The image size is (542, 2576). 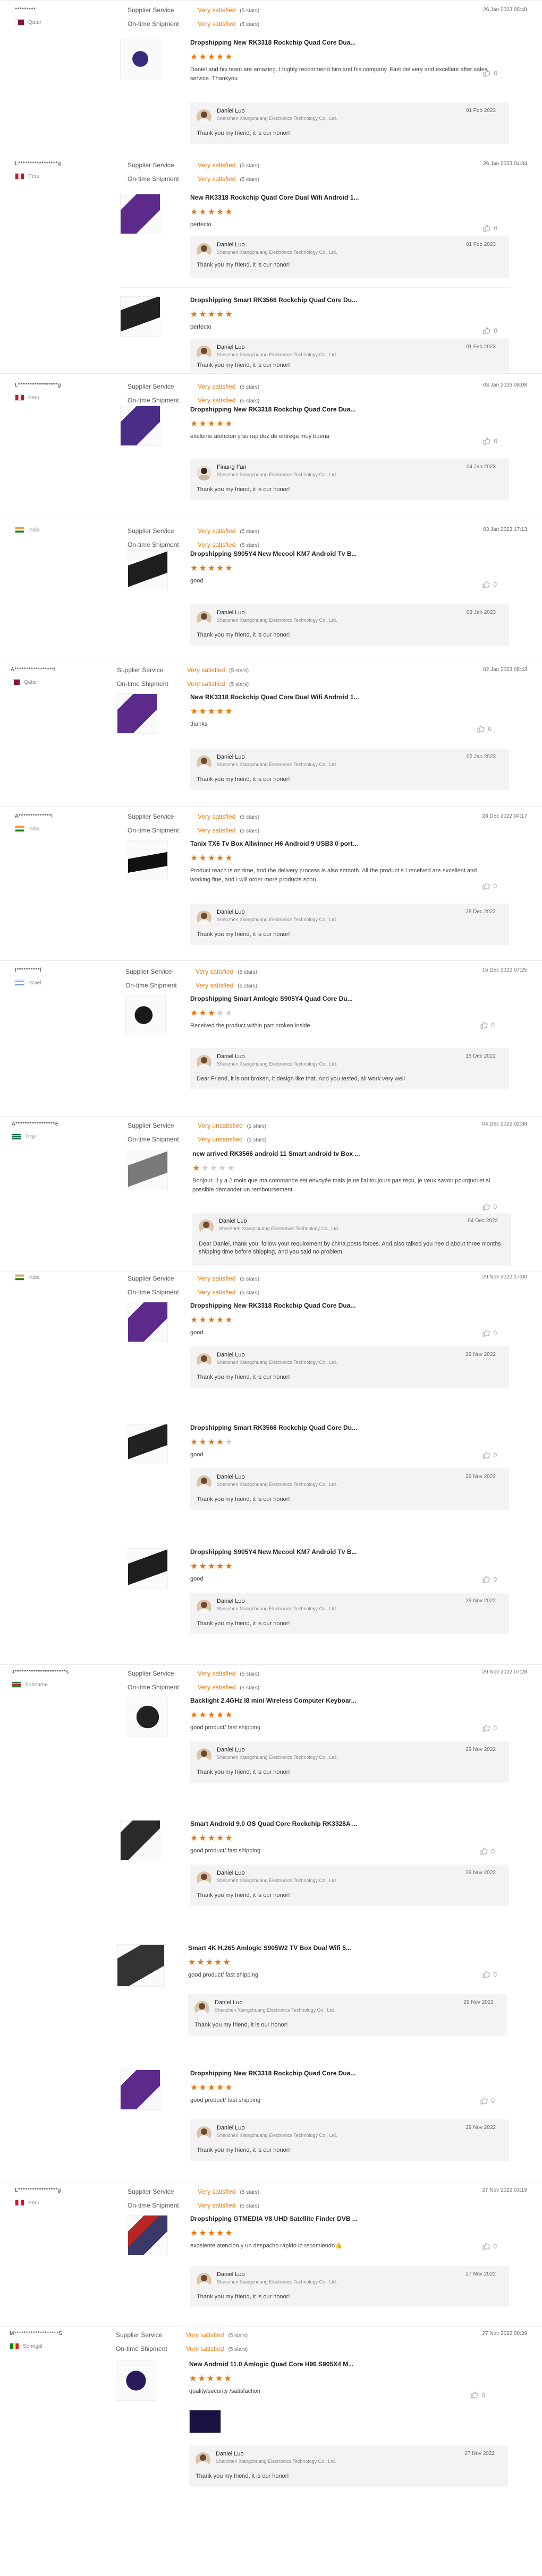 I want to click on review-photo, so click(x=205, y=2421).